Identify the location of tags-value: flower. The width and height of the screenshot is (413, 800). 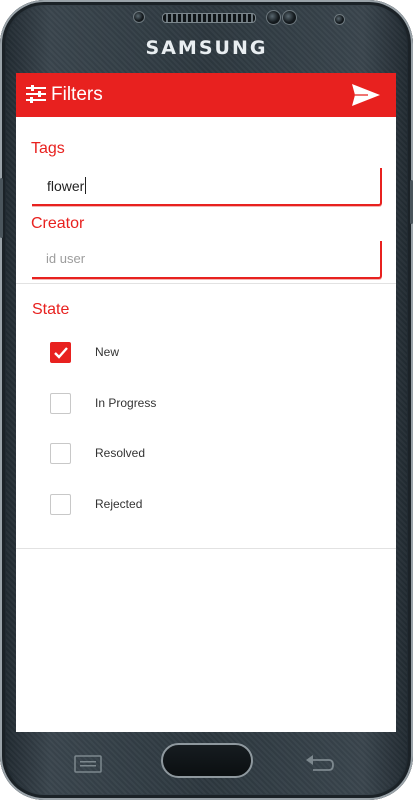
(66, 186).